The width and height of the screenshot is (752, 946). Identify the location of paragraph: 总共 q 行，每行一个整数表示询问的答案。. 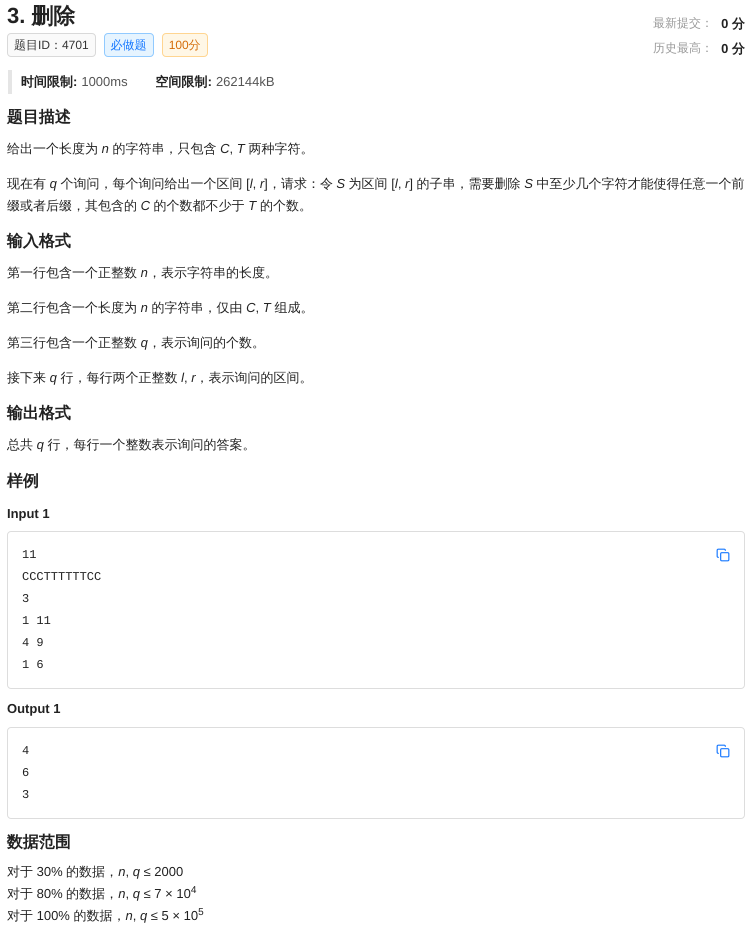
(131, 445).